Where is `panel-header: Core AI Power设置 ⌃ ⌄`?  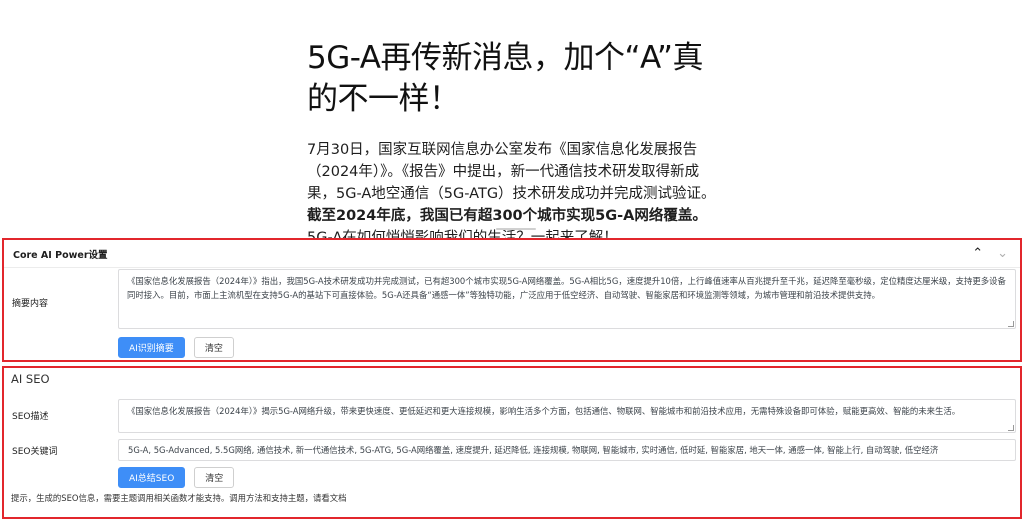
panel-header: Core AI Power设置 ⌃ ⌄ is located at coordinates (512, 254).